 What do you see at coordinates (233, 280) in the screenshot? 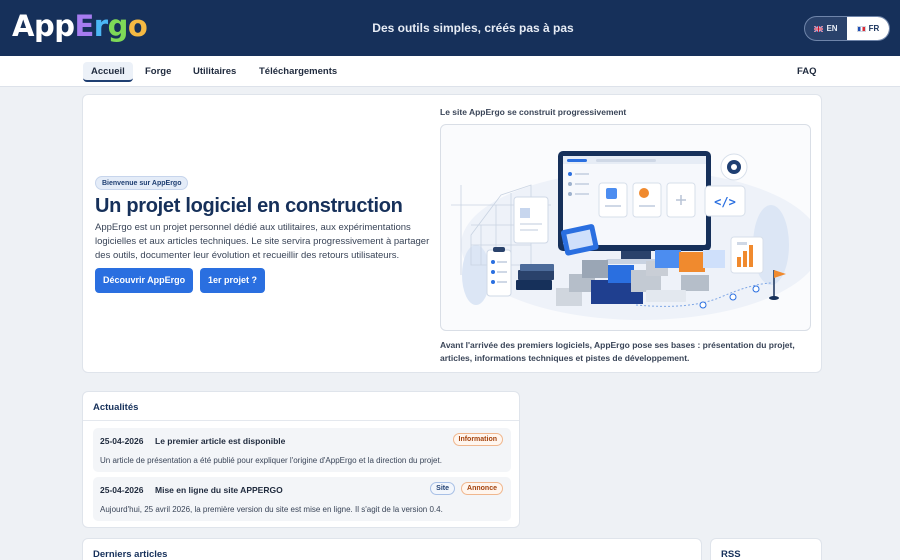
I see `first-project-button: 1er projet ?` at bounding box center [233, 280].